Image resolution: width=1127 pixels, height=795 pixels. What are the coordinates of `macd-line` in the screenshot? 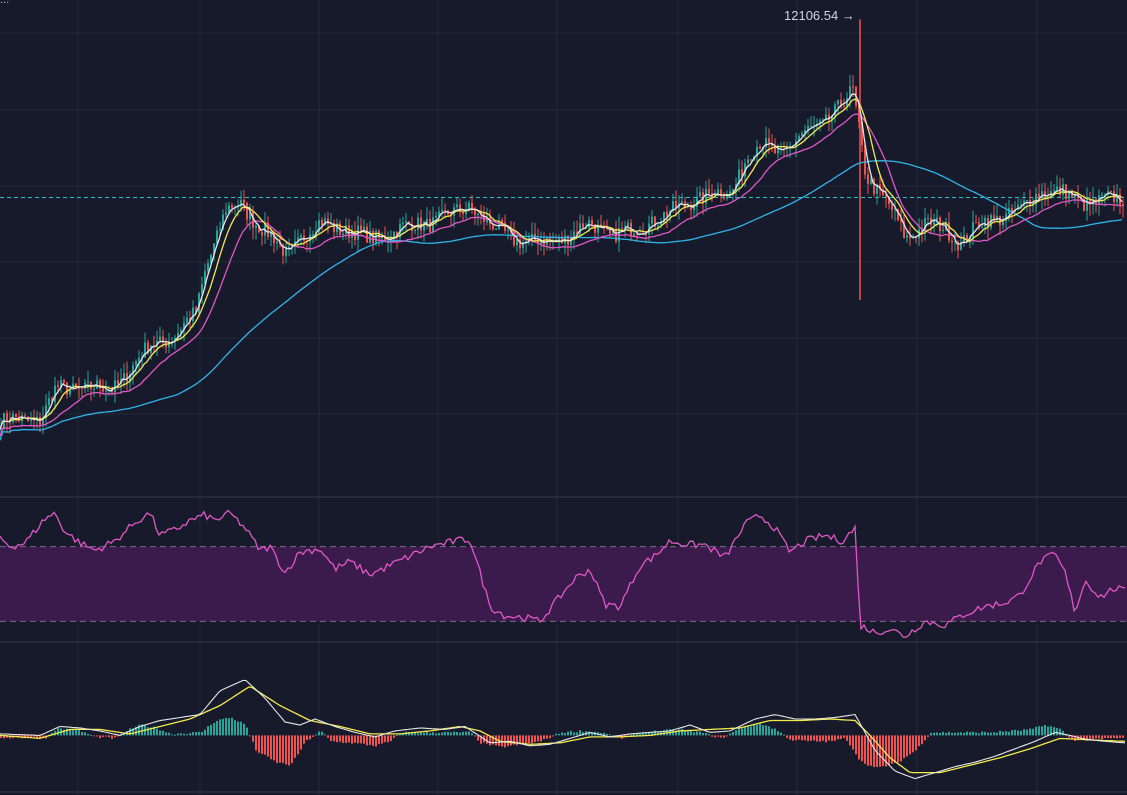 It's located at (563, 729).